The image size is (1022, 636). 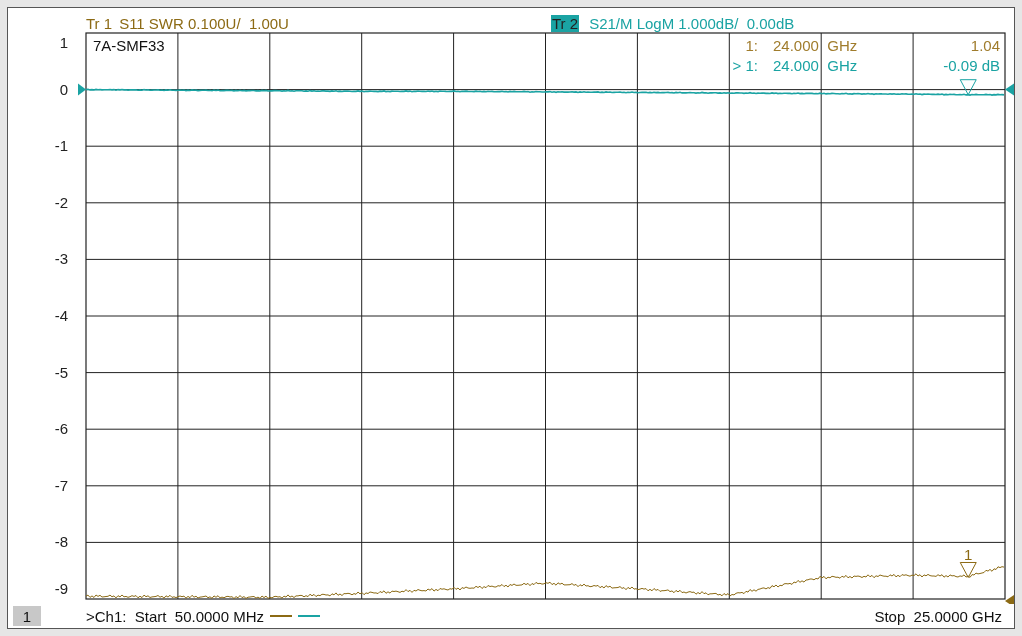 What do you see at coordinates (61, 542) in the screenshot?
I see `axis-tick-label: -8` at bounding box center [61, 542].